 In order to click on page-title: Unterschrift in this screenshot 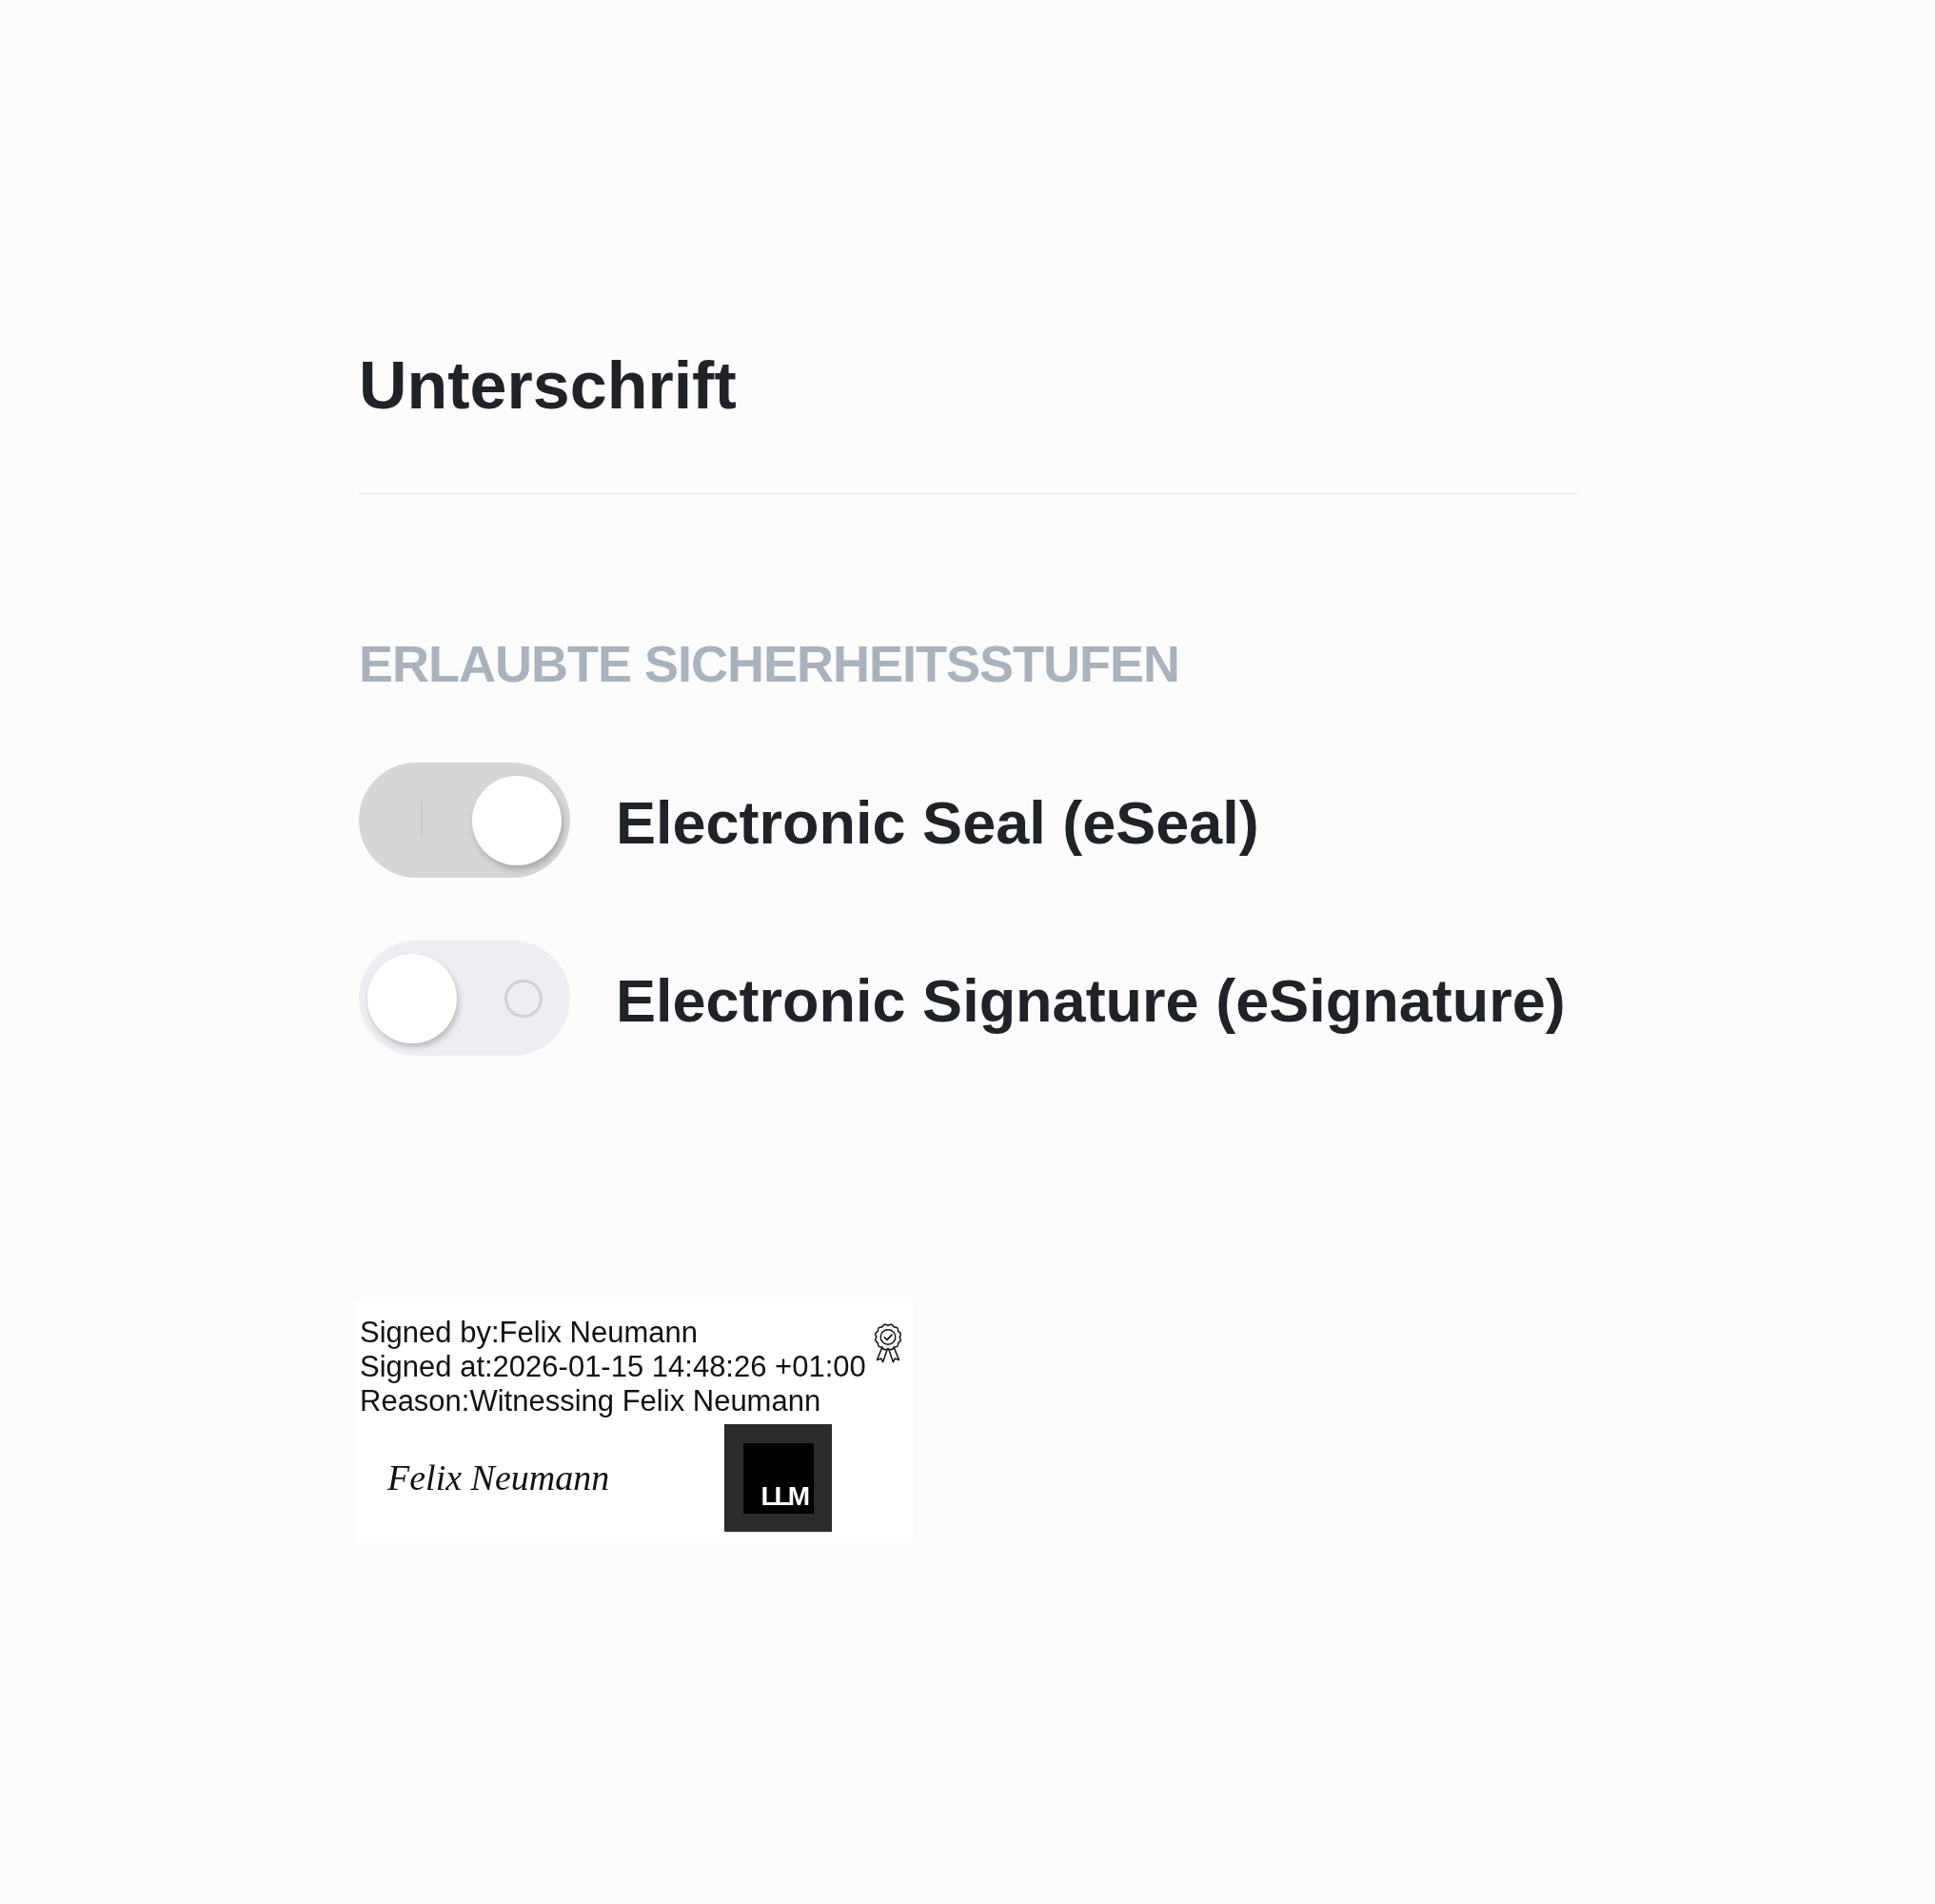, I will do `click(548, 385)`.